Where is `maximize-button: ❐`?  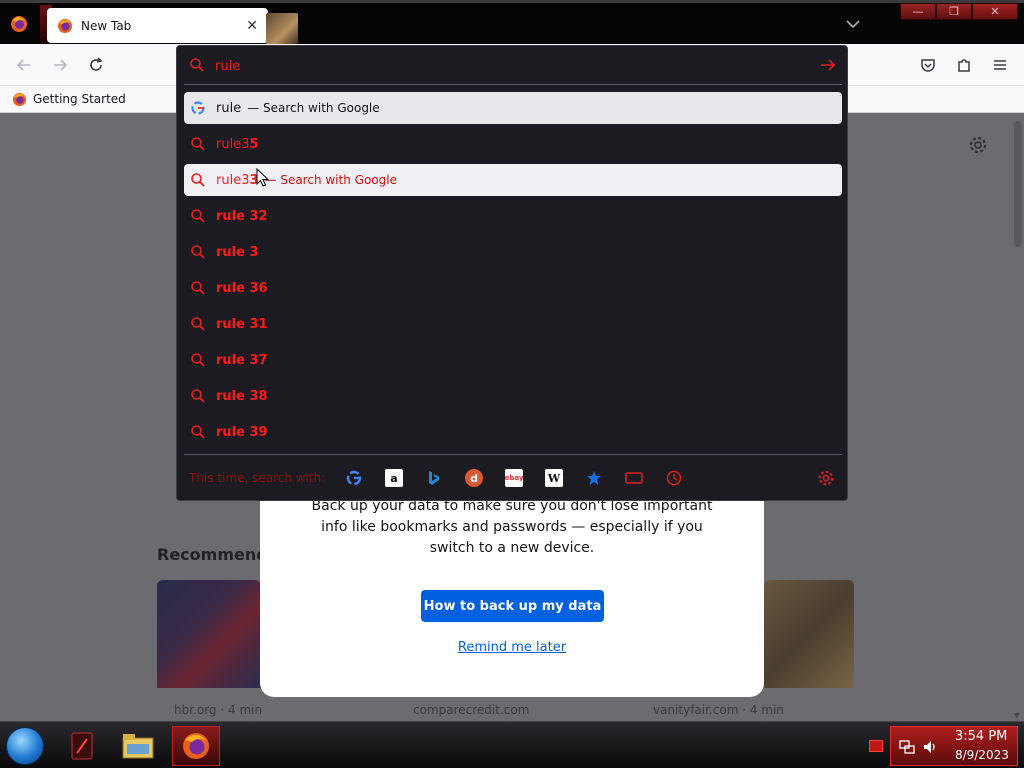
maximize-button: ❐ is located at coordinates (954, 11).